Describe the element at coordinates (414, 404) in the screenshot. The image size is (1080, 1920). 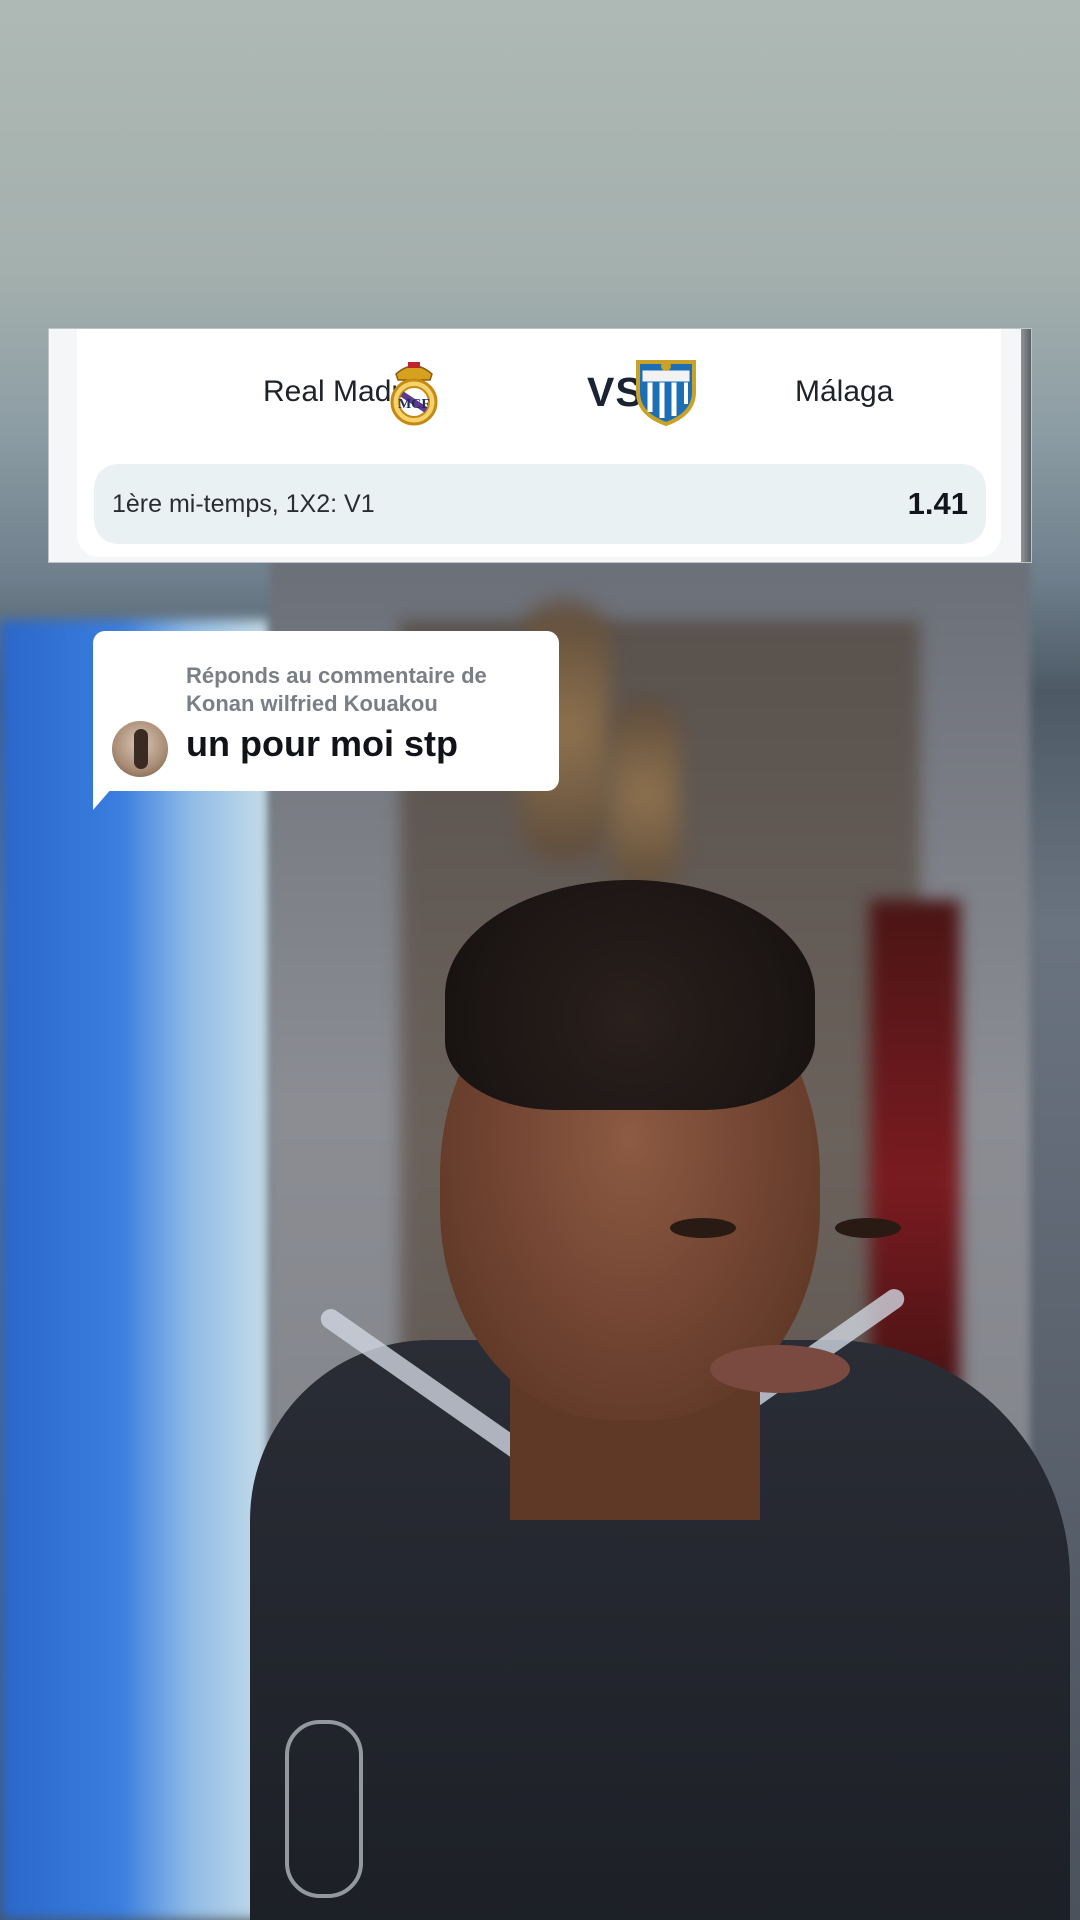
I see `svg-text: MCF` at that location.